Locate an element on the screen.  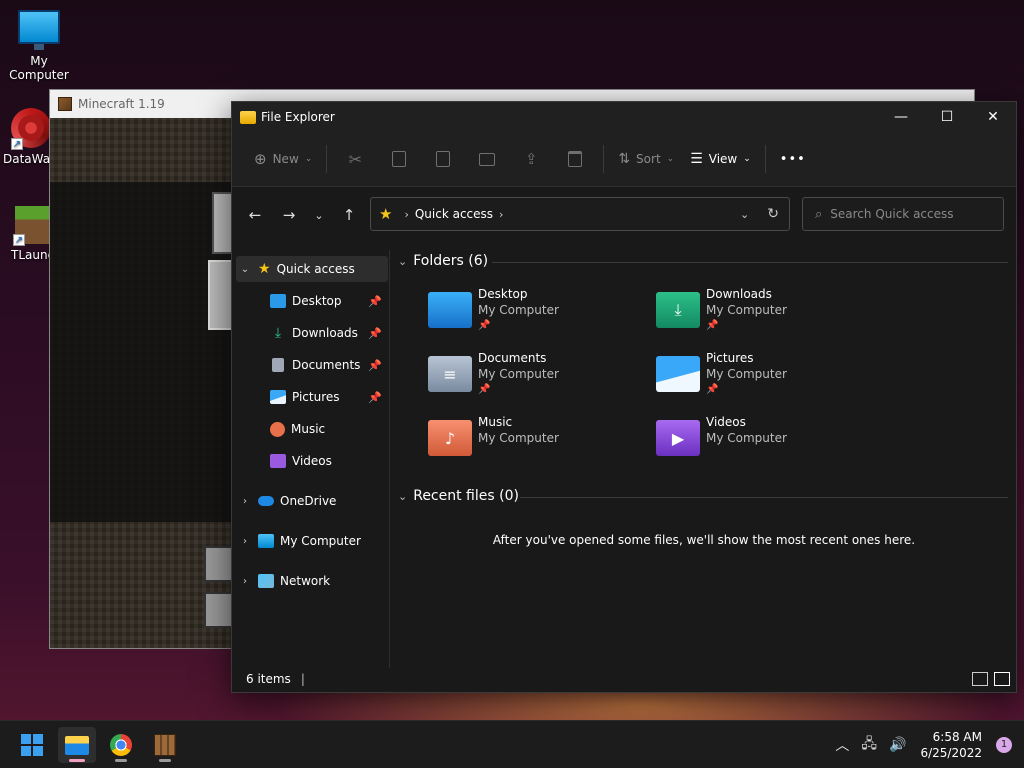
address-location: Quick access is located at coordinates (454, 214).